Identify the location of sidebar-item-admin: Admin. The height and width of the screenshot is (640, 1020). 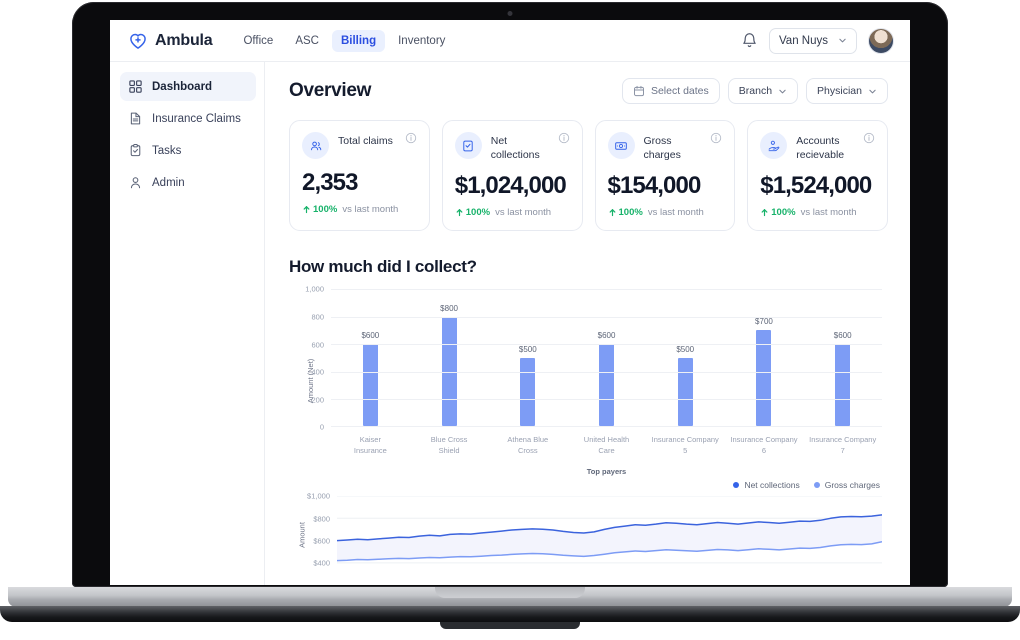
(188, 182).